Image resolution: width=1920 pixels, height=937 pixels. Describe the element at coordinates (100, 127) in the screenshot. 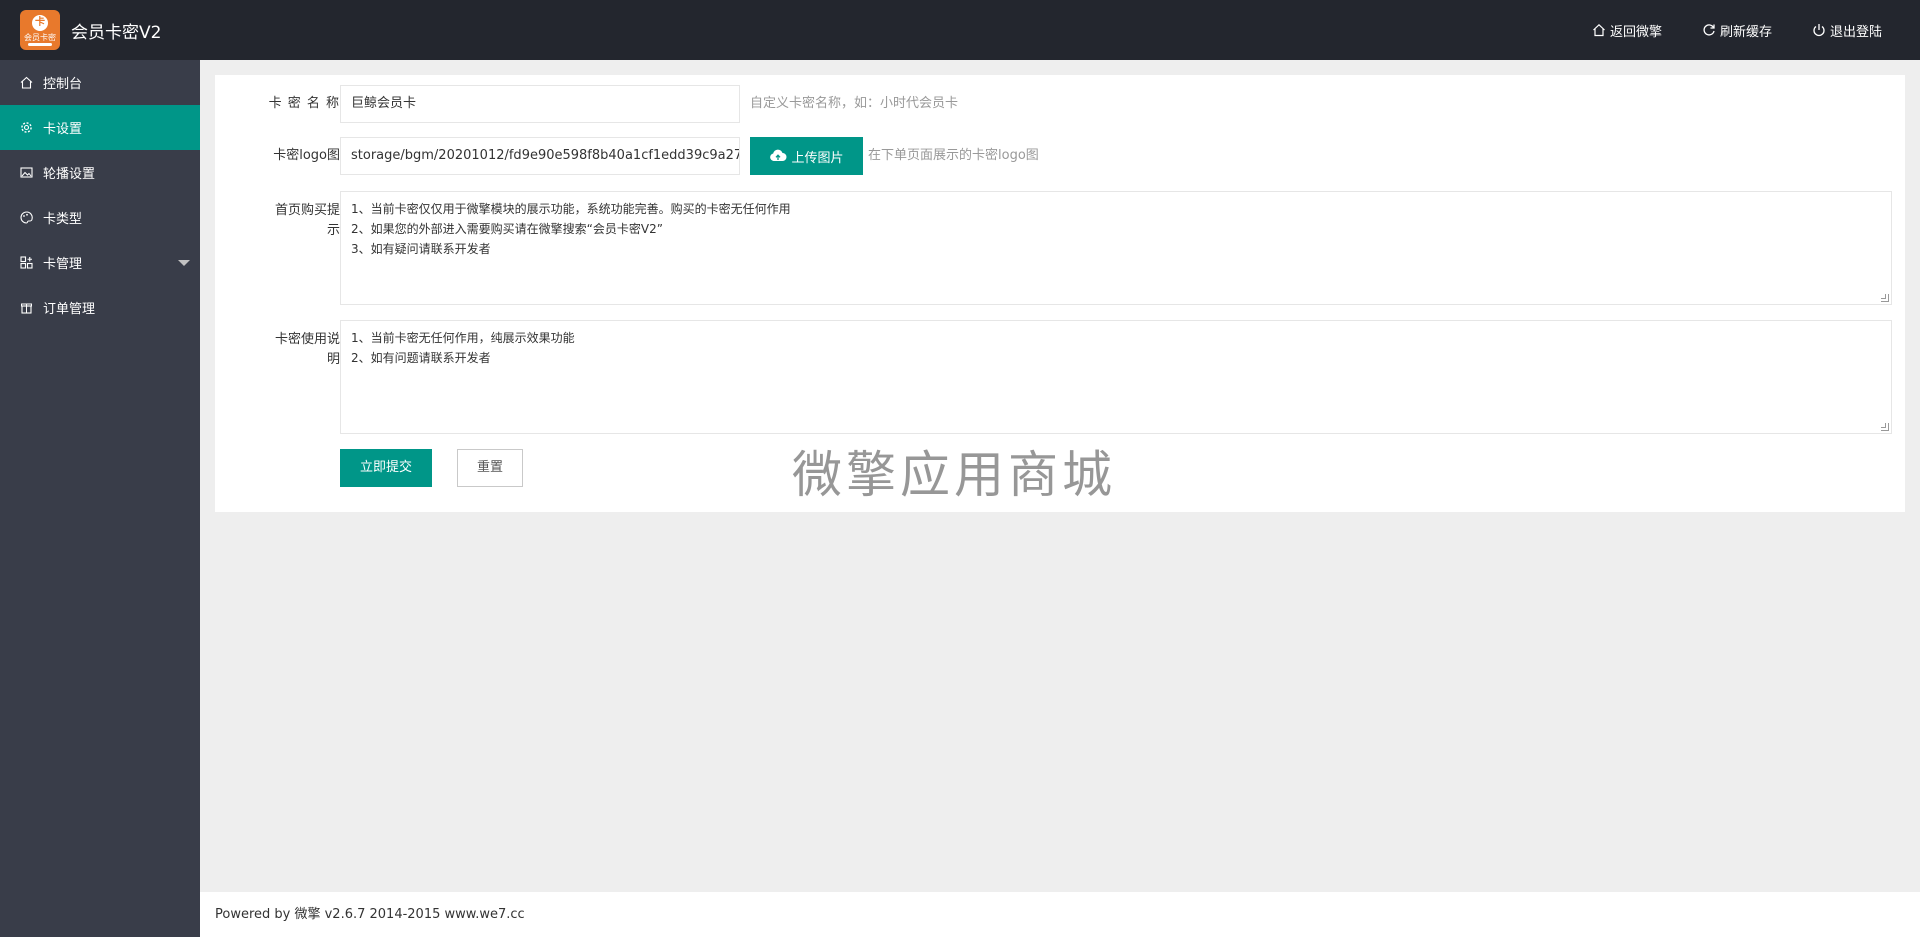

I see `sidebar-item-card-settings: 卡设置` at that location.